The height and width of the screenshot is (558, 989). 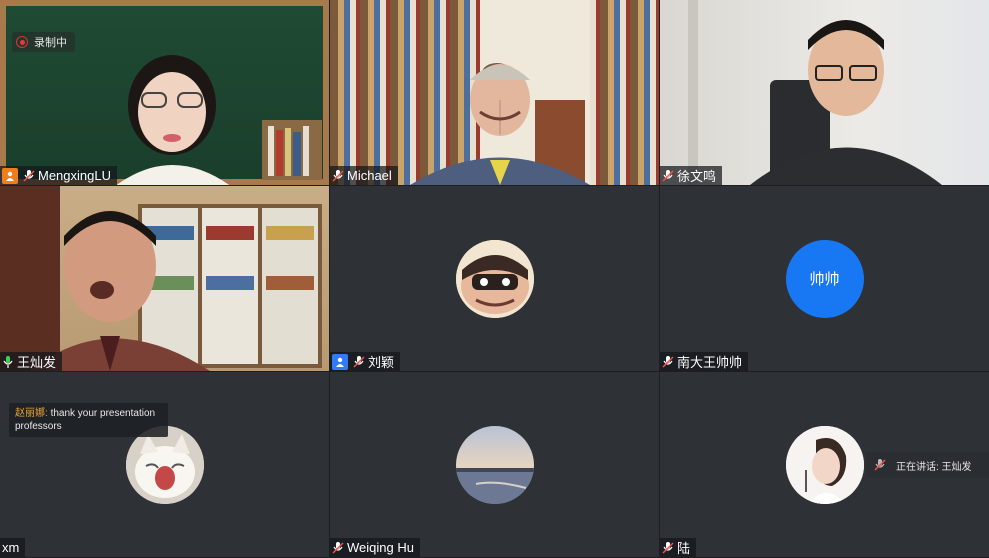 I want to click on participant-nametag: xm, so click(x=13, y=547).